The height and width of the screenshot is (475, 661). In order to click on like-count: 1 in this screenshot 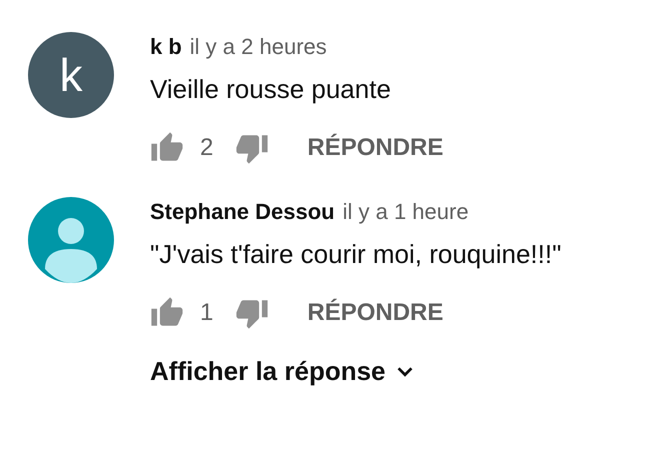, I will do `click(207, 313)`.